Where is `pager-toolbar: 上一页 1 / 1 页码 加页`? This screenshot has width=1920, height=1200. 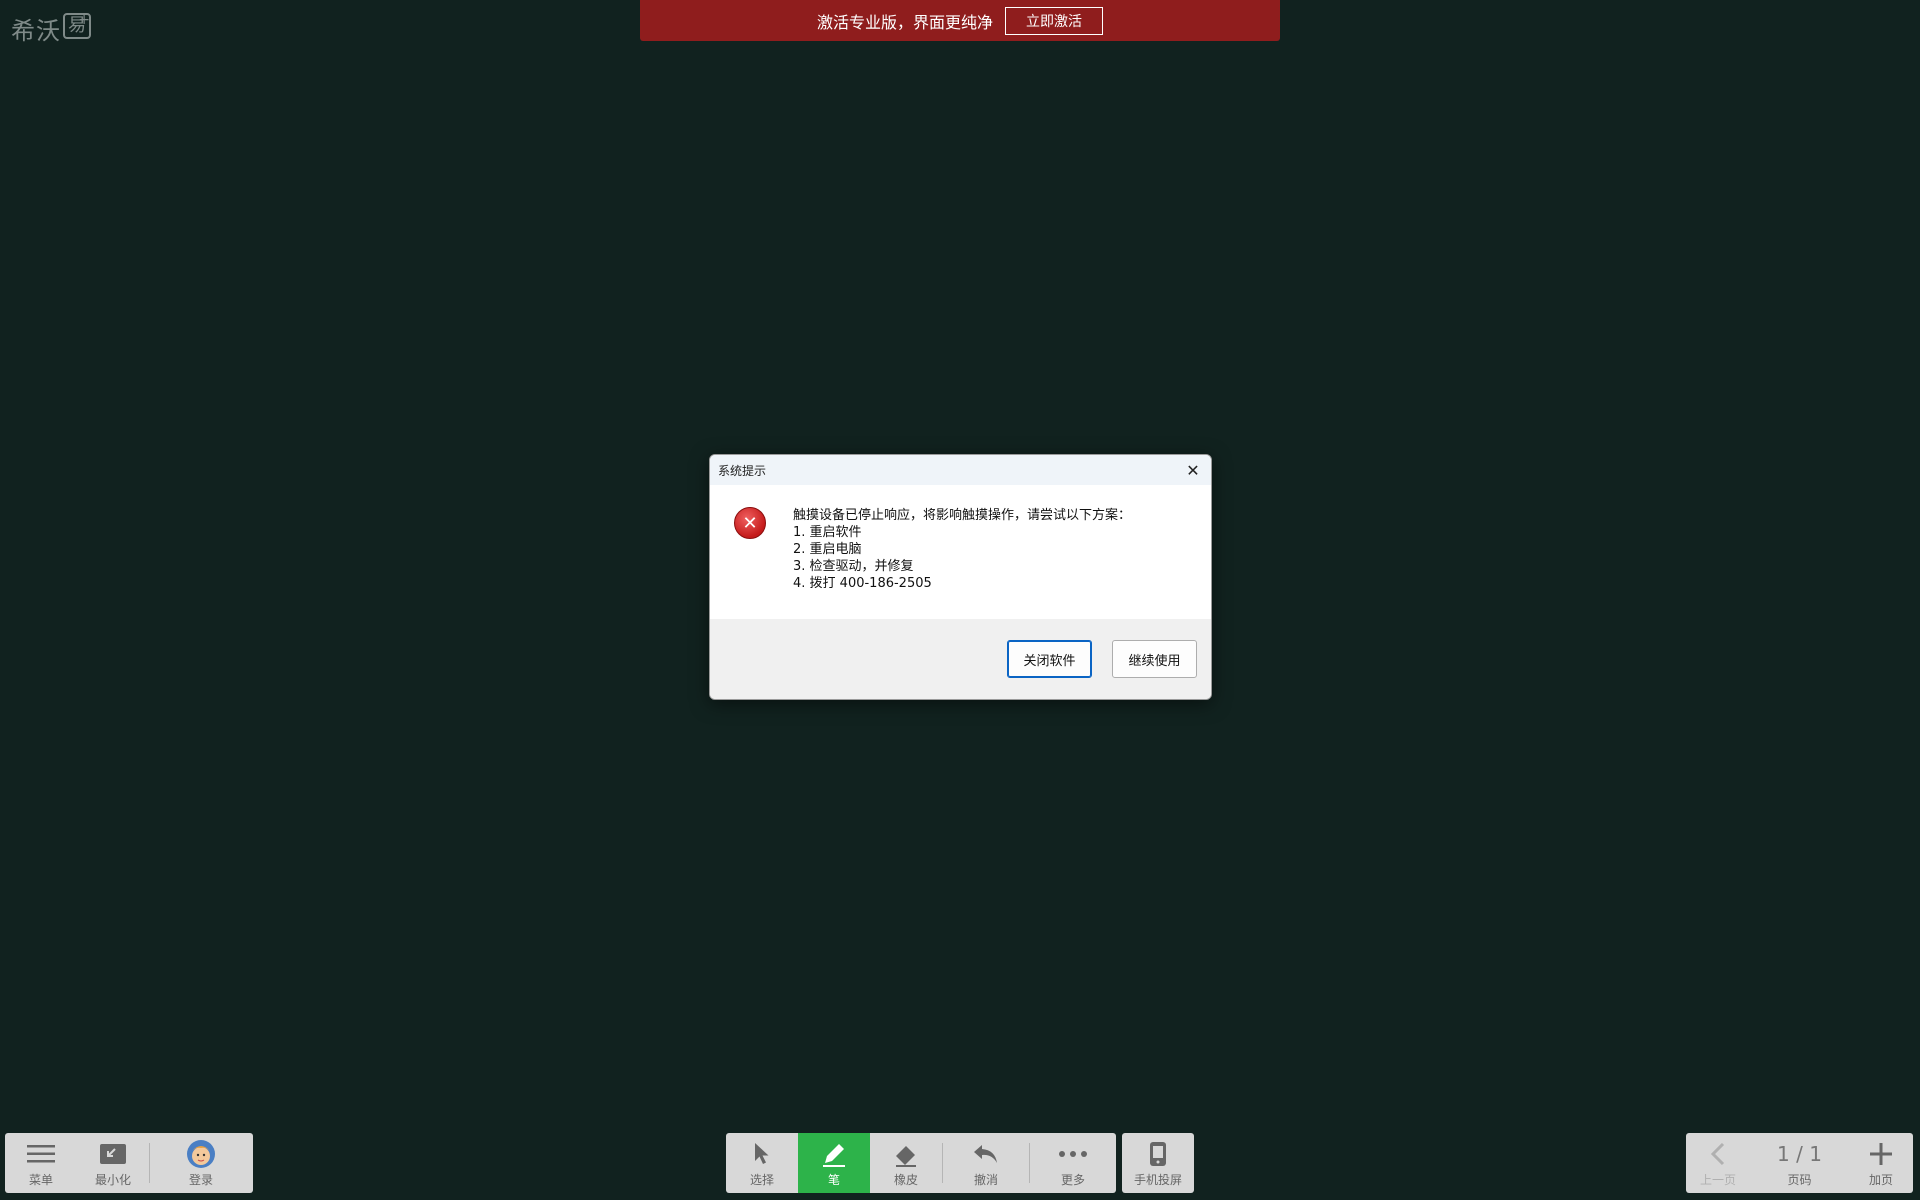
pager-toolbar: 上一页 1 / 1 页码 加页 is located at coordinates (1799, 1163).